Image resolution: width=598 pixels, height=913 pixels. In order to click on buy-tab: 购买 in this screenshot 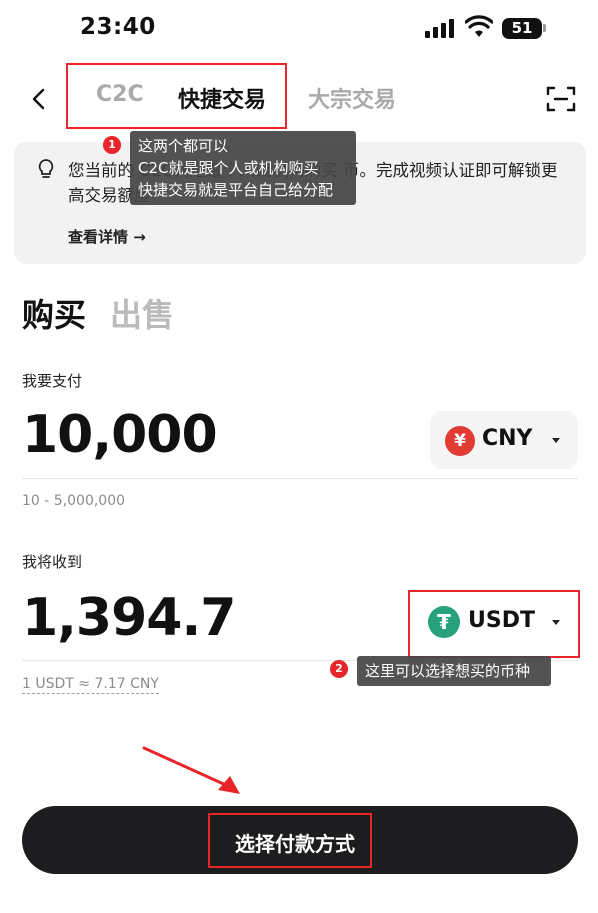, I will do `click(54, 313)`.